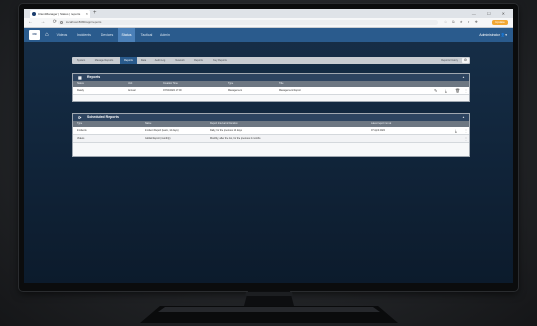 This screenshot has width=537, height=326. I want to click on monitor-stand, so click(269, 307).